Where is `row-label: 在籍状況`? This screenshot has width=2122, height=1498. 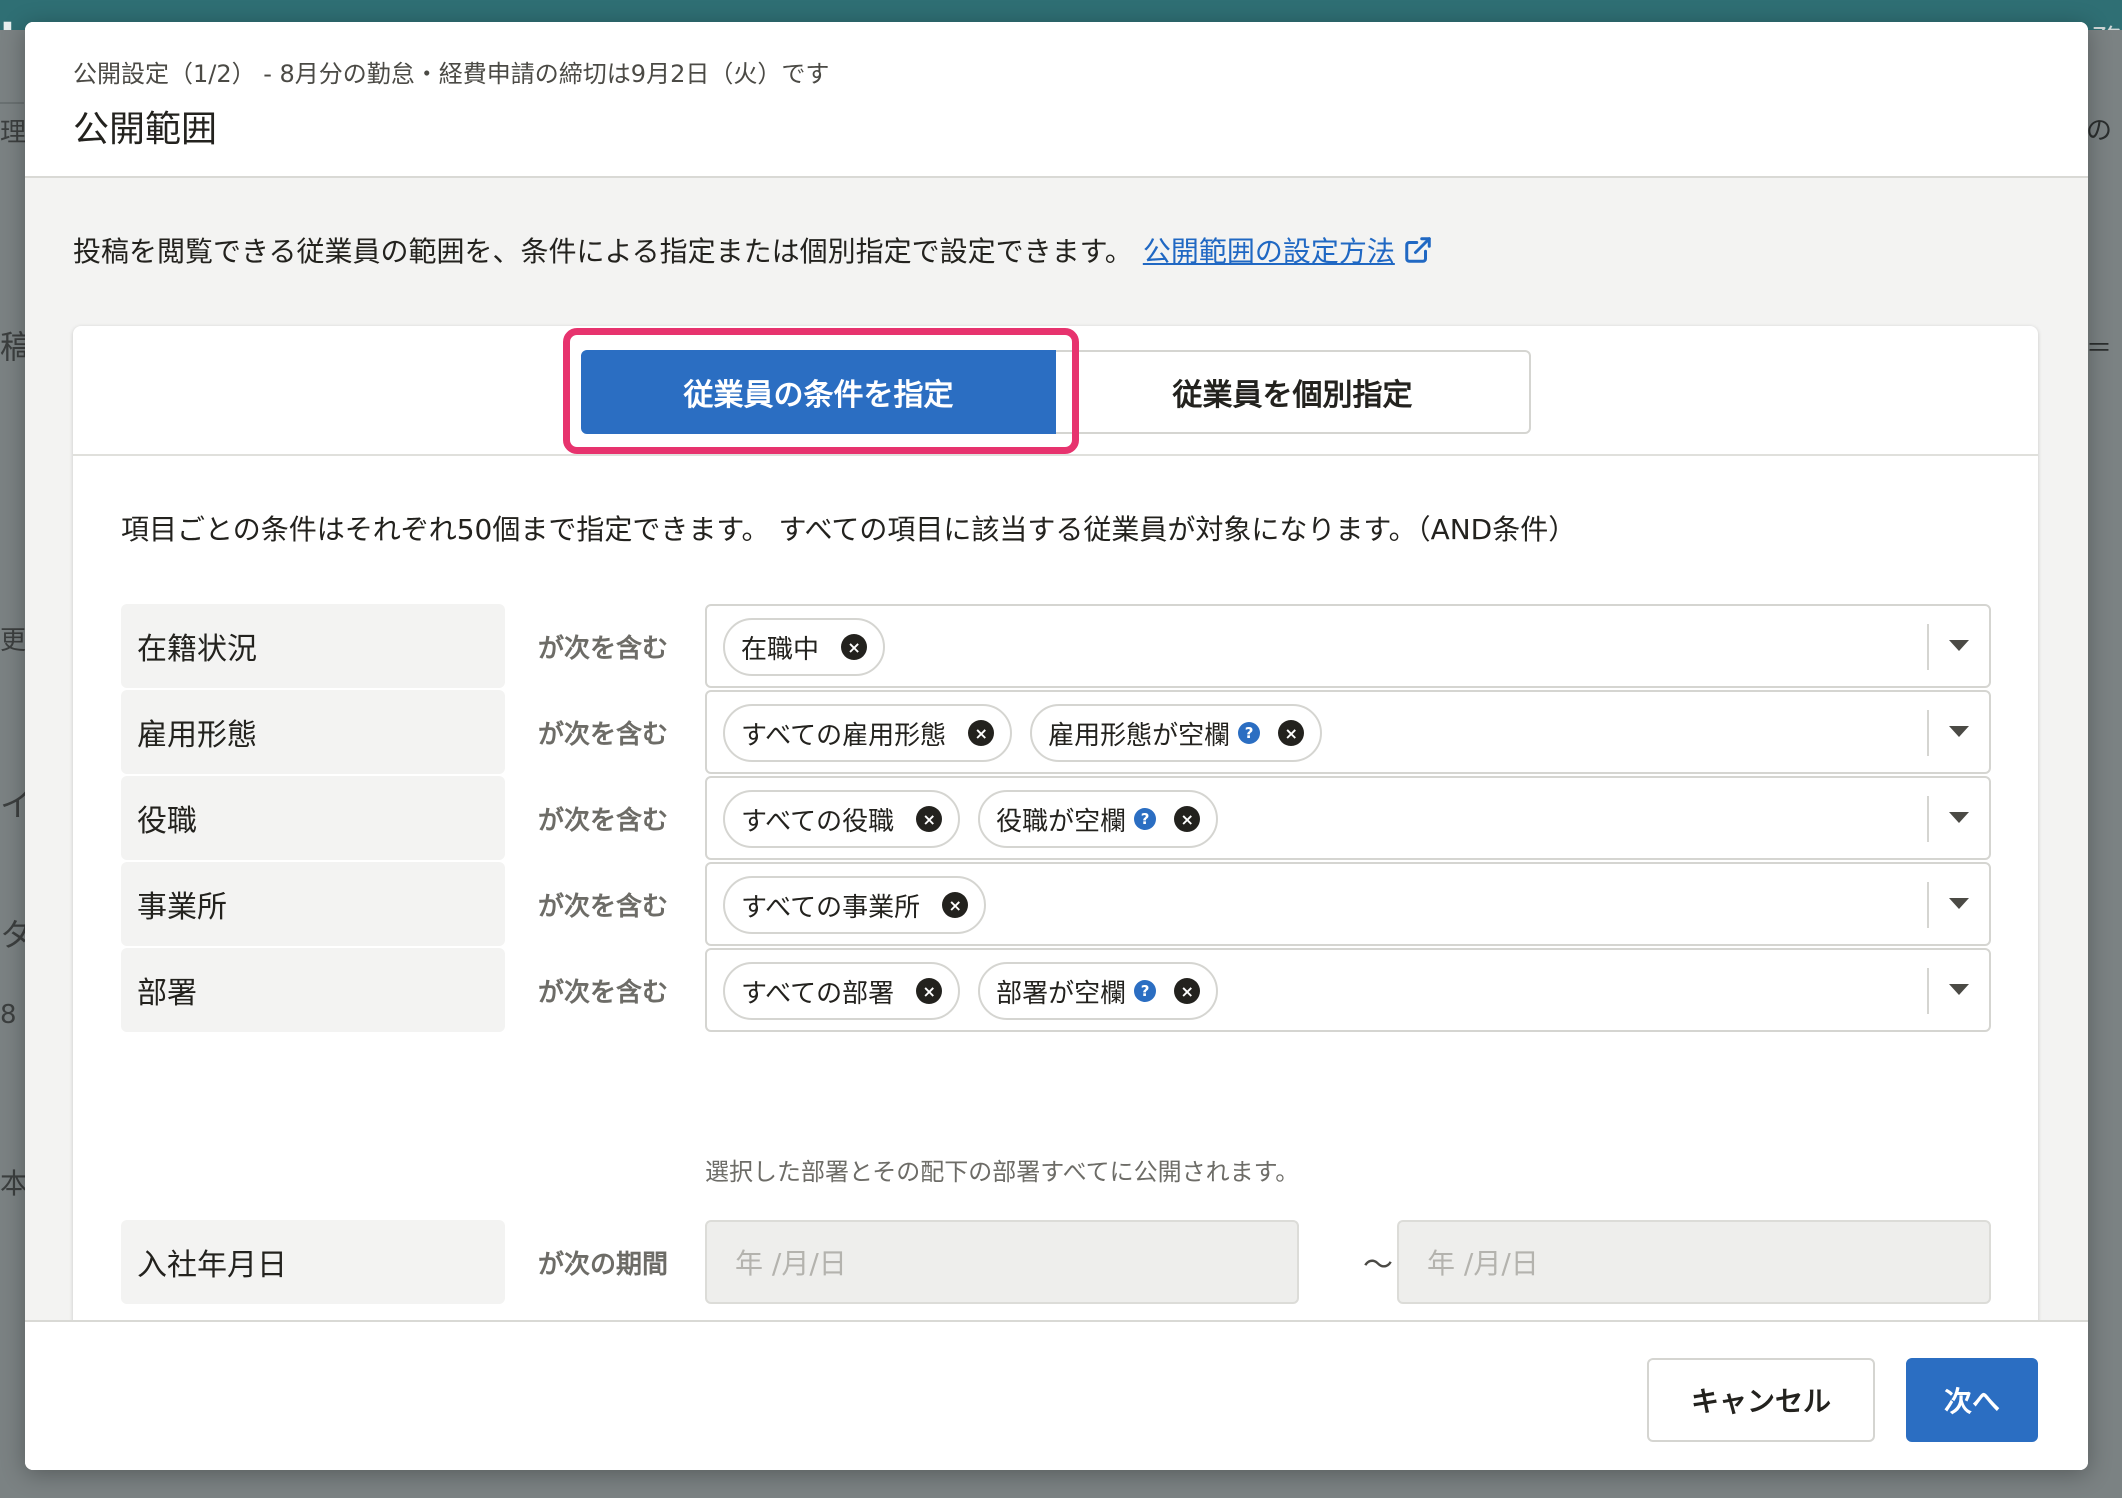 row-label: 在籍状況 is located at coordinates (313, 646).